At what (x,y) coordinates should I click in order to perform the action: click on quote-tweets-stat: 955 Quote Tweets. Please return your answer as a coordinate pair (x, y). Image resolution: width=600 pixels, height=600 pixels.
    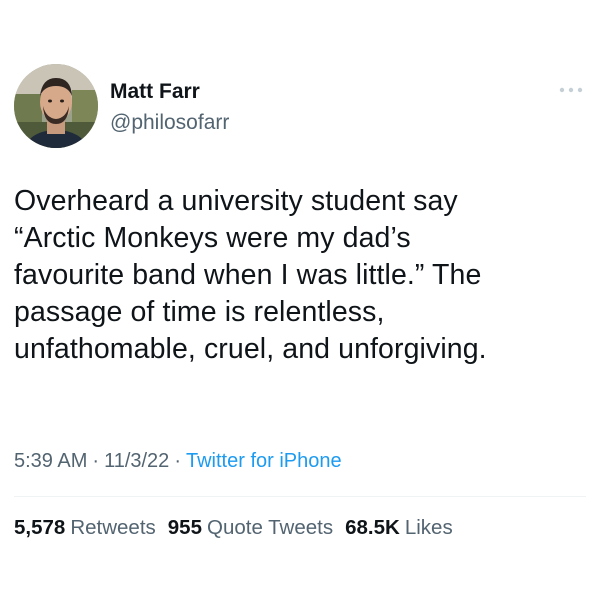
    Looking at the image, I should click on (250, 528).